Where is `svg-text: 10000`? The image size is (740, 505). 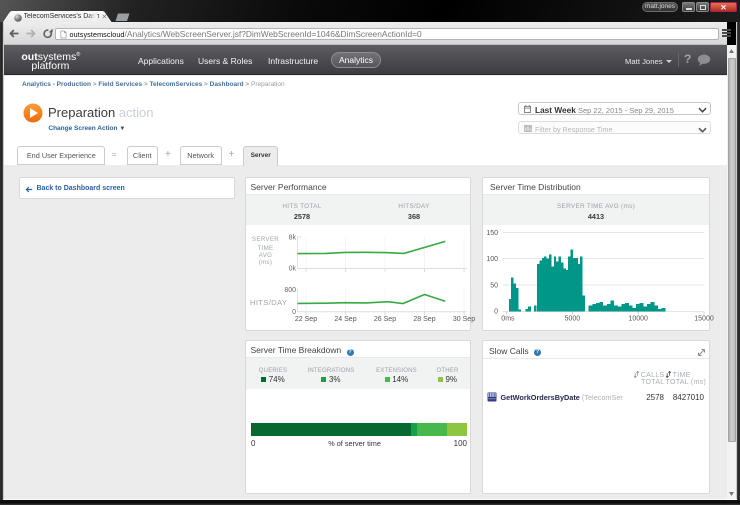
svg-text: 10000 is located at coordinates (638, 318).